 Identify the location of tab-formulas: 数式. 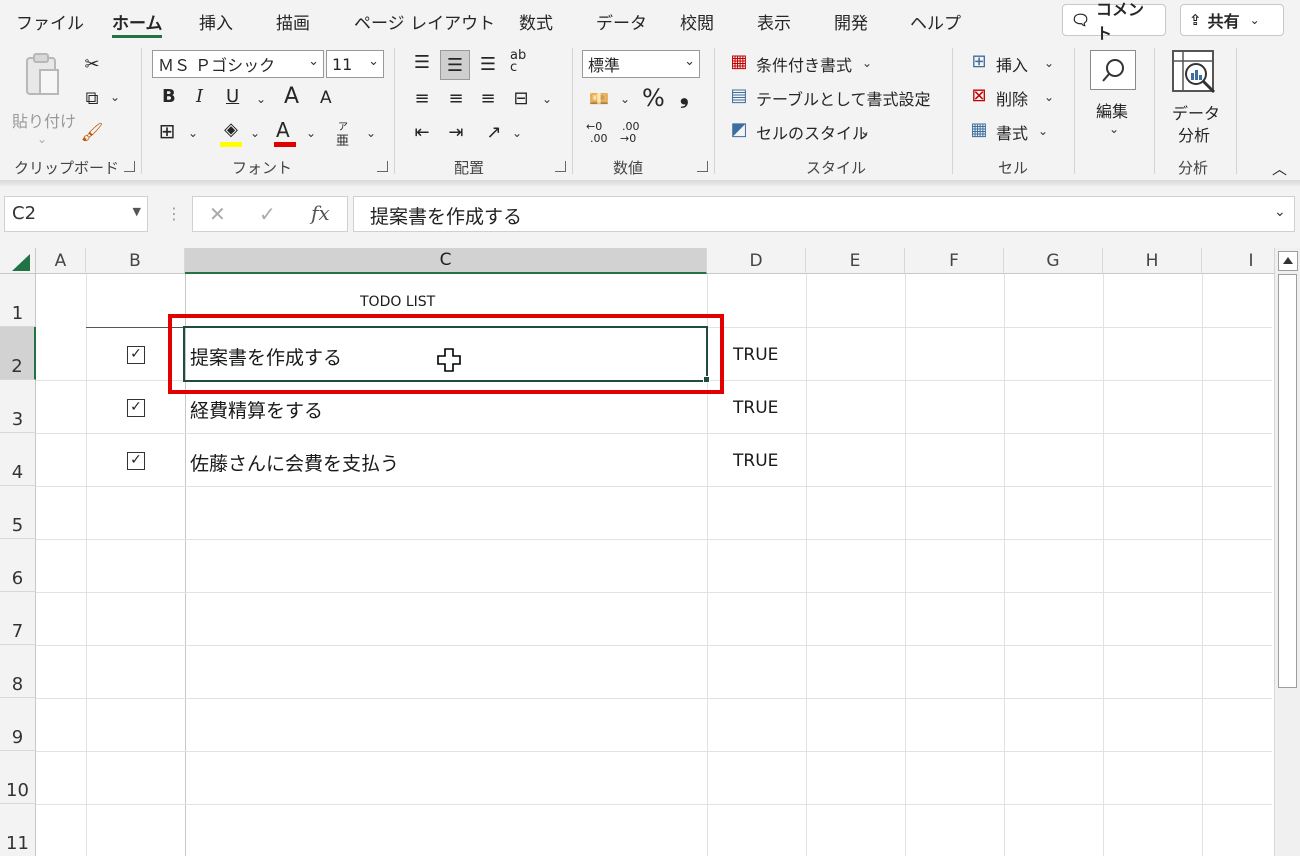
(536, 21).